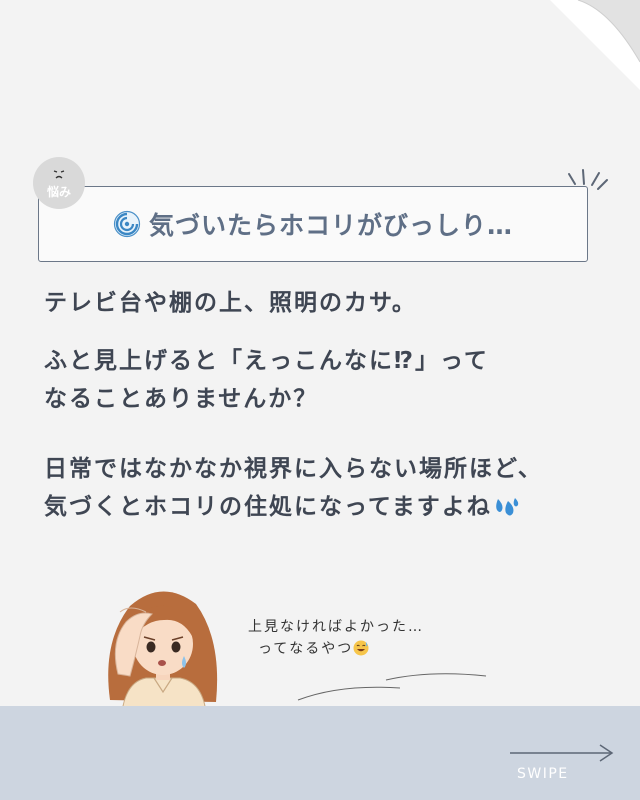 This screenshot has width=640, height=800. I want to click on paragraph-3-line-2-wrap: 気づくとホコリの住処になってますよね, so click(293, 507).